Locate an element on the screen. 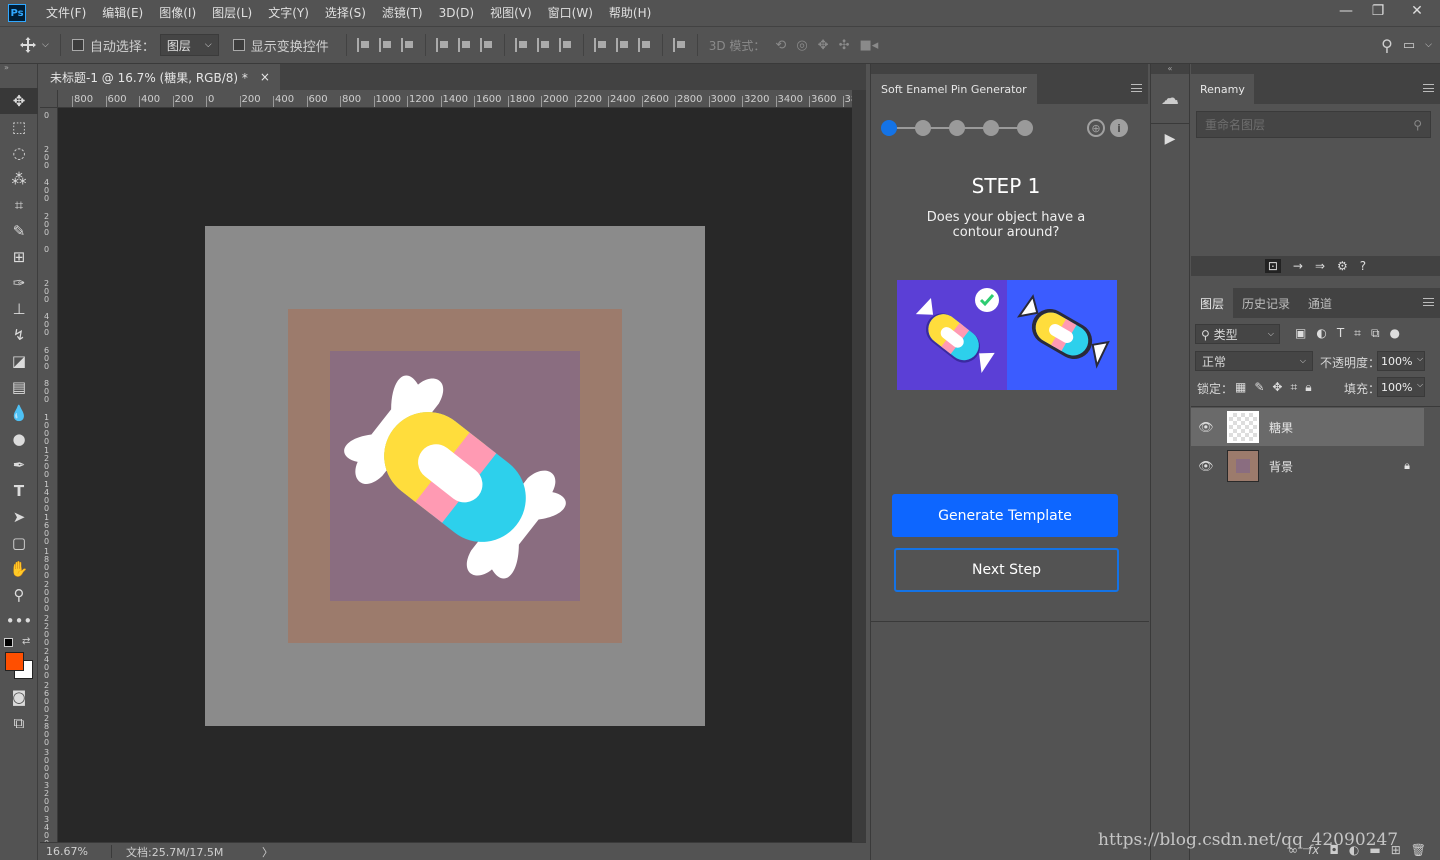  eyedropper-tool: ✎ is located at coordinates (19, 231).